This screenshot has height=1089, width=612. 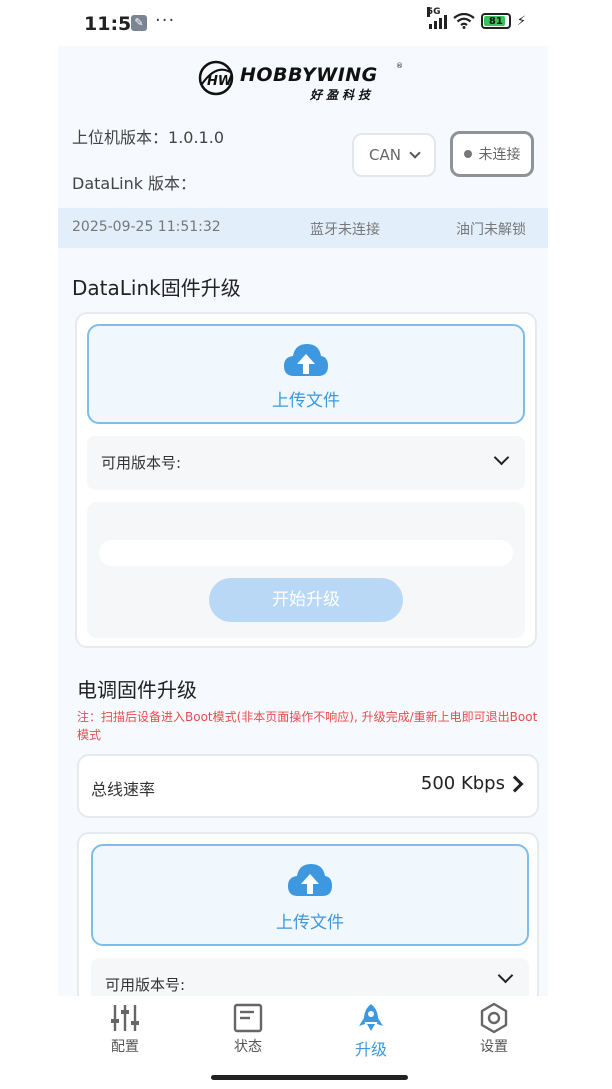 I want to click on status-icons: 5G 81 ⚡, so click(x=476, y=18).